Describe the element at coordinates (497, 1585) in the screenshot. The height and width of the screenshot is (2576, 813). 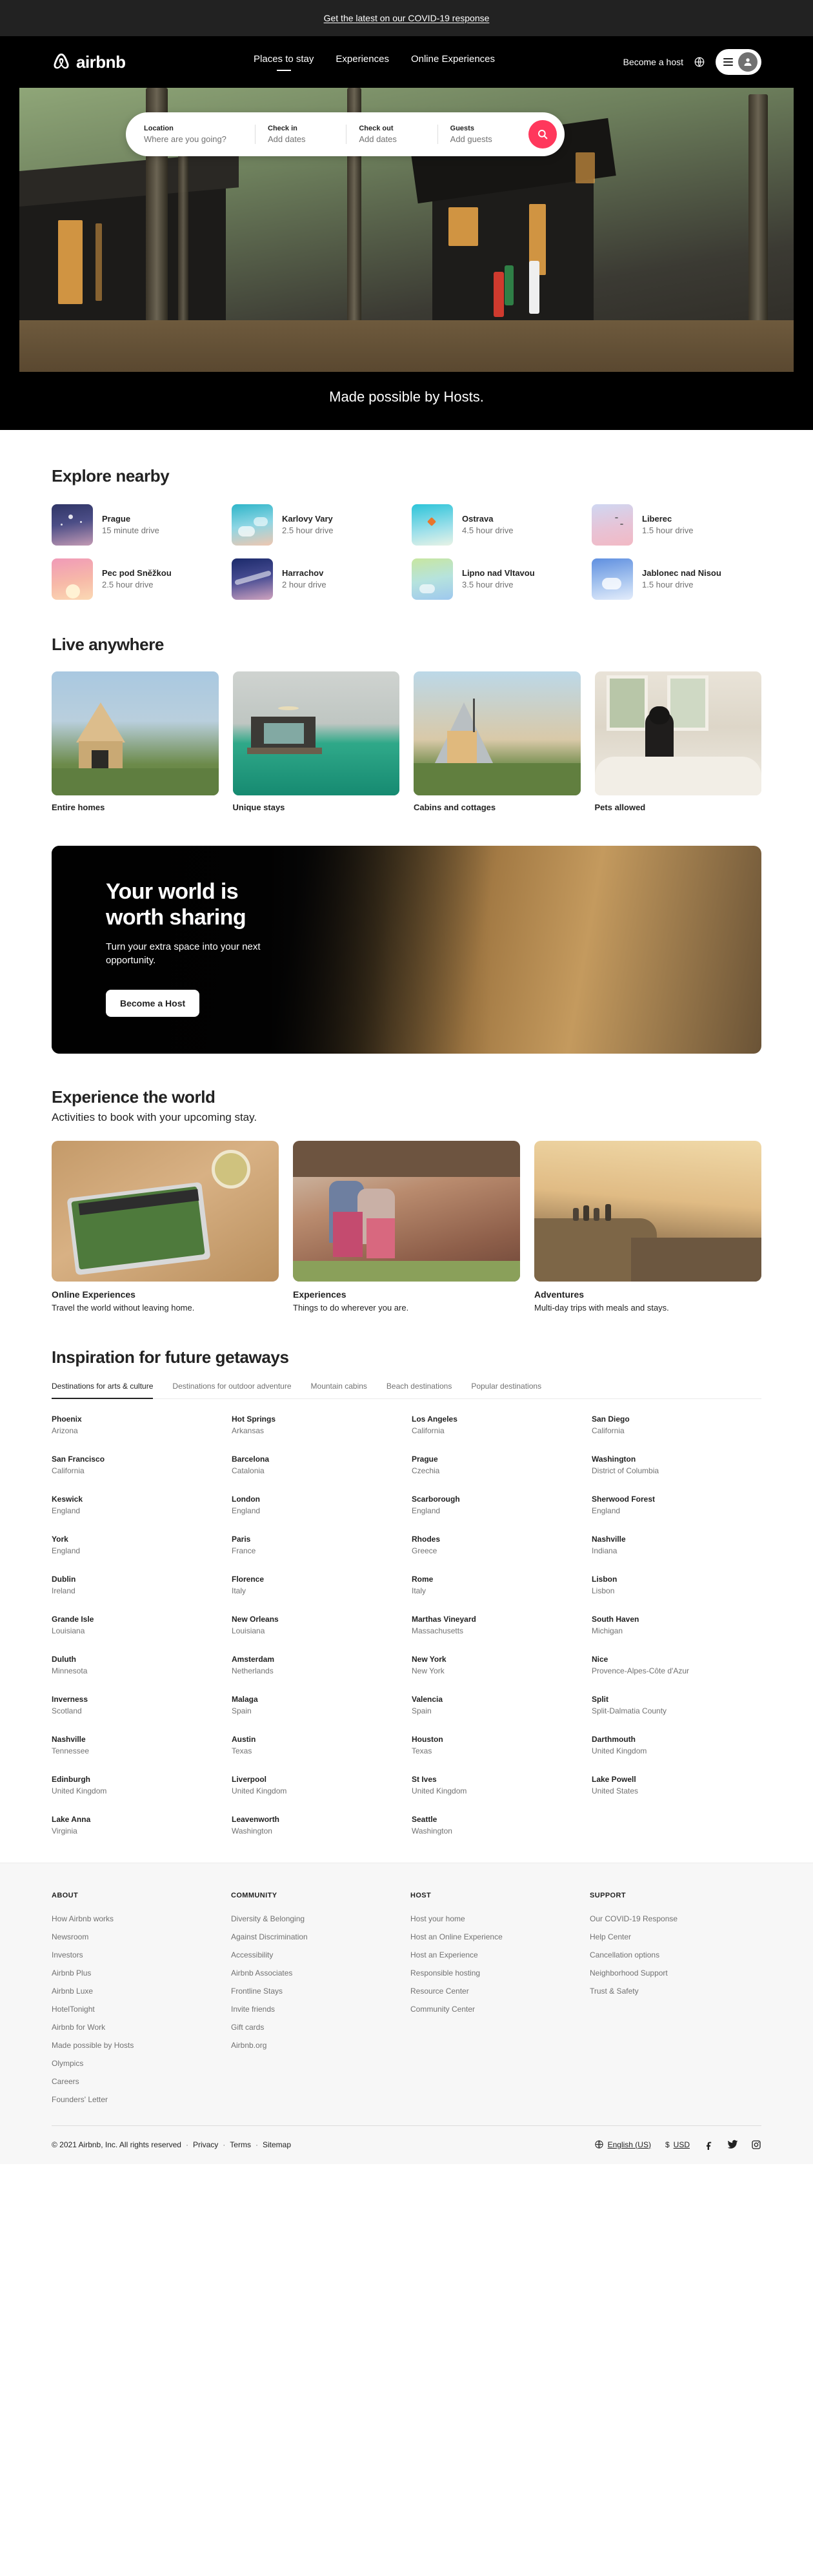
I see `destination-item: Rome Italy` at that location.